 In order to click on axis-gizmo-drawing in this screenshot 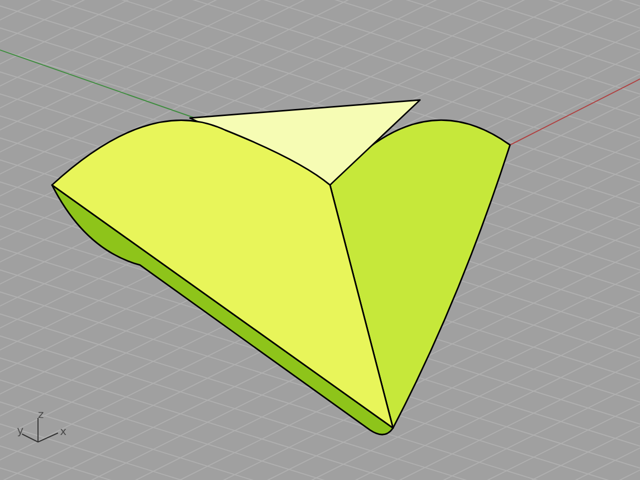, I will do `click(40, 430)`.